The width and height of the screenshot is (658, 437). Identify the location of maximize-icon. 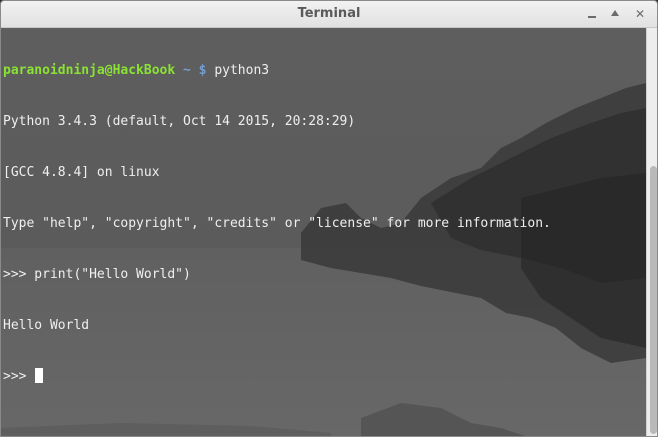
(615, 13).